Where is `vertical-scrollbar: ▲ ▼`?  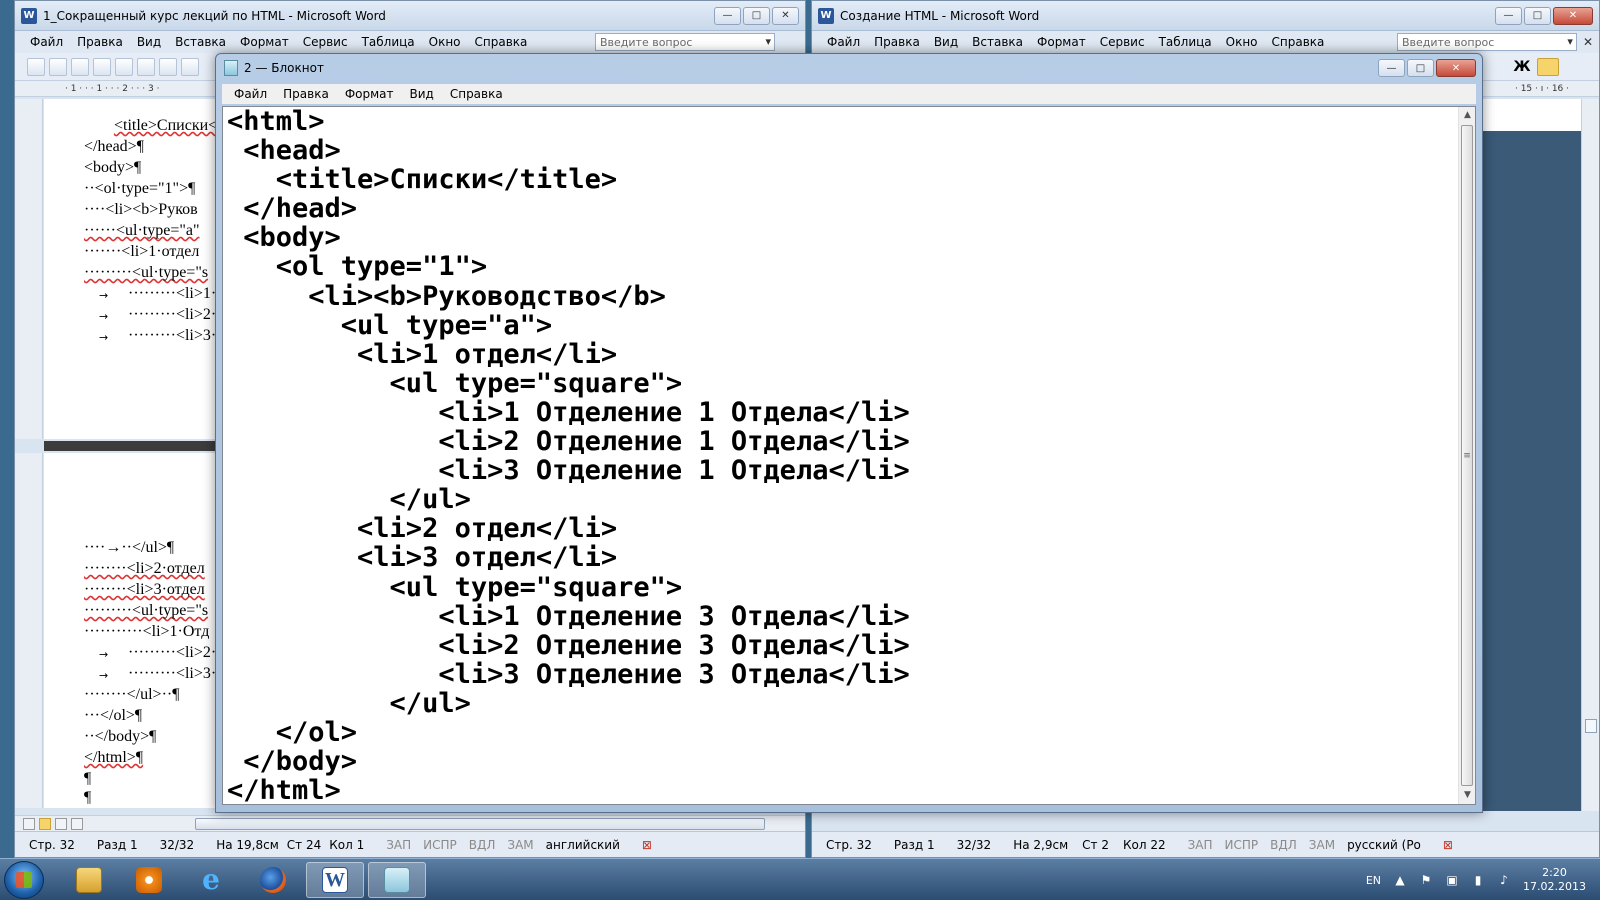
vertical-scrollbar: ▲ ▼ is located at coordinates (1466, 455).